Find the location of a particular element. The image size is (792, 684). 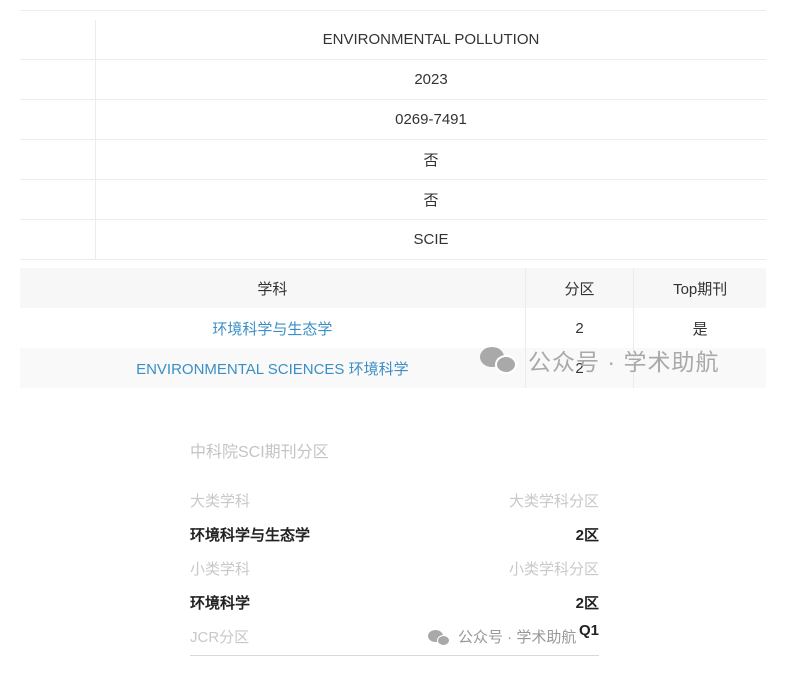

cas-title: 中科院SCI期刊分区 is located at coordinates (259, 452).